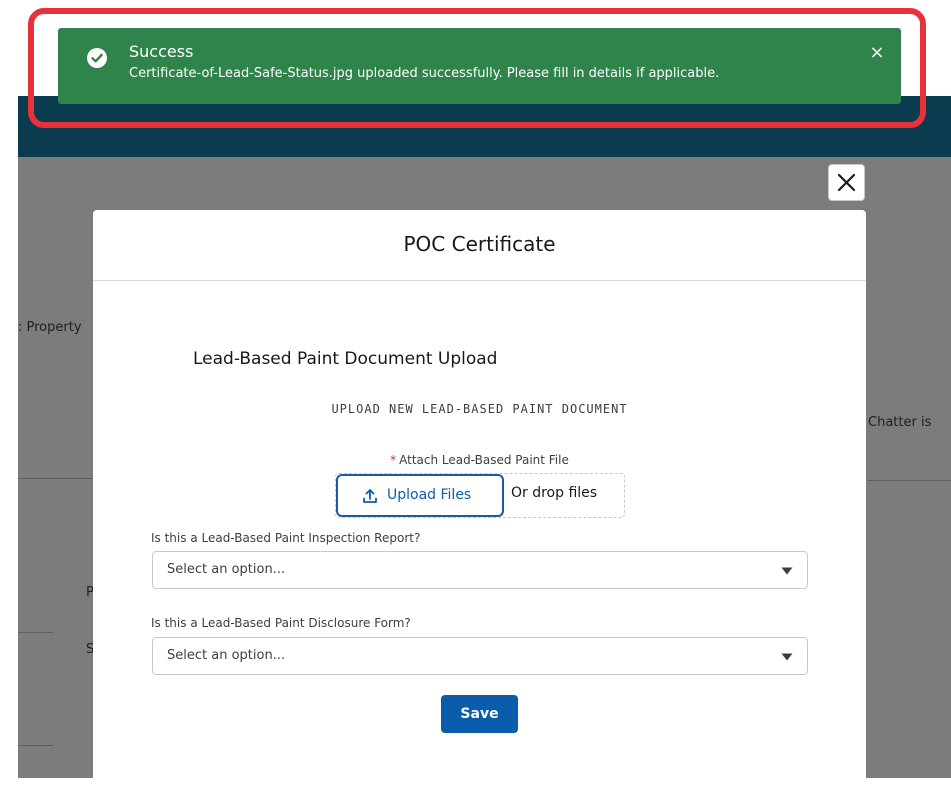 Image resolution: width=951 pixels, height=799 pixels. I want to click on attach-file-label: * Attach Lead-Based Paint File, so click(479, 460).